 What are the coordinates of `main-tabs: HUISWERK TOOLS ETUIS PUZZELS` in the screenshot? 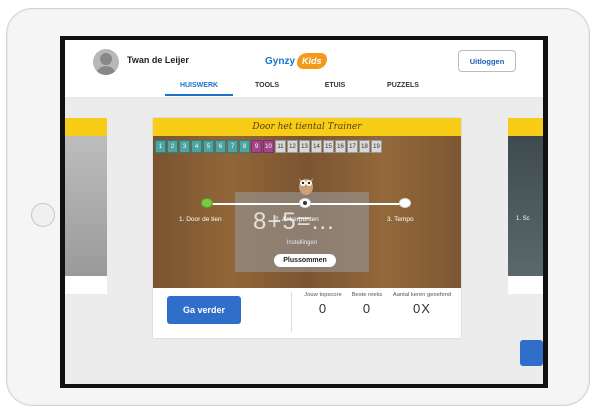 It's located at (301, 89).